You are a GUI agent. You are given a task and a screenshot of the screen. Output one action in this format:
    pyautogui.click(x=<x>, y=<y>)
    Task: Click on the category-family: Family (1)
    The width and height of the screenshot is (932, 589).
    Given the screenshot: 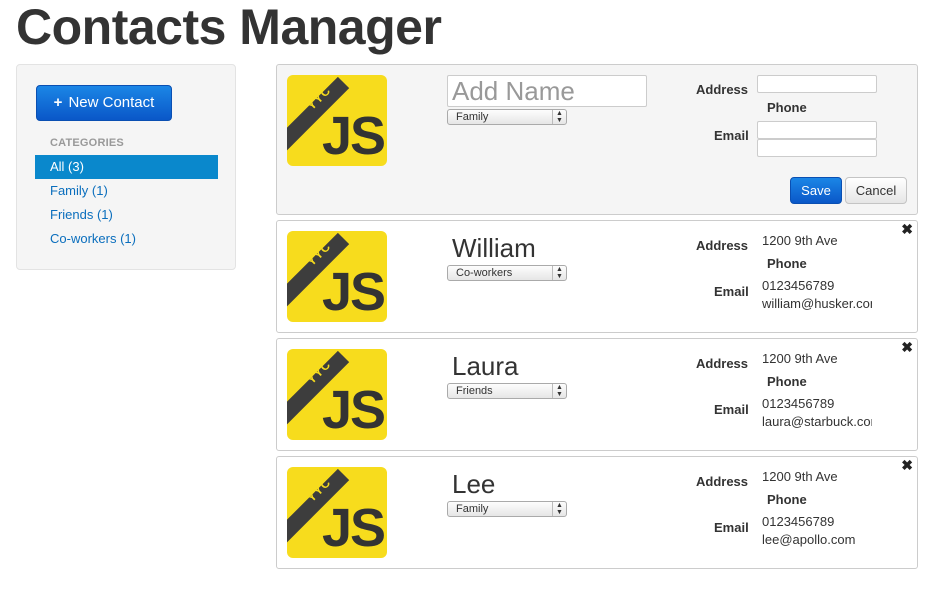 What is the action you would take?
    pyautogui.click(x=126, y=191)
    